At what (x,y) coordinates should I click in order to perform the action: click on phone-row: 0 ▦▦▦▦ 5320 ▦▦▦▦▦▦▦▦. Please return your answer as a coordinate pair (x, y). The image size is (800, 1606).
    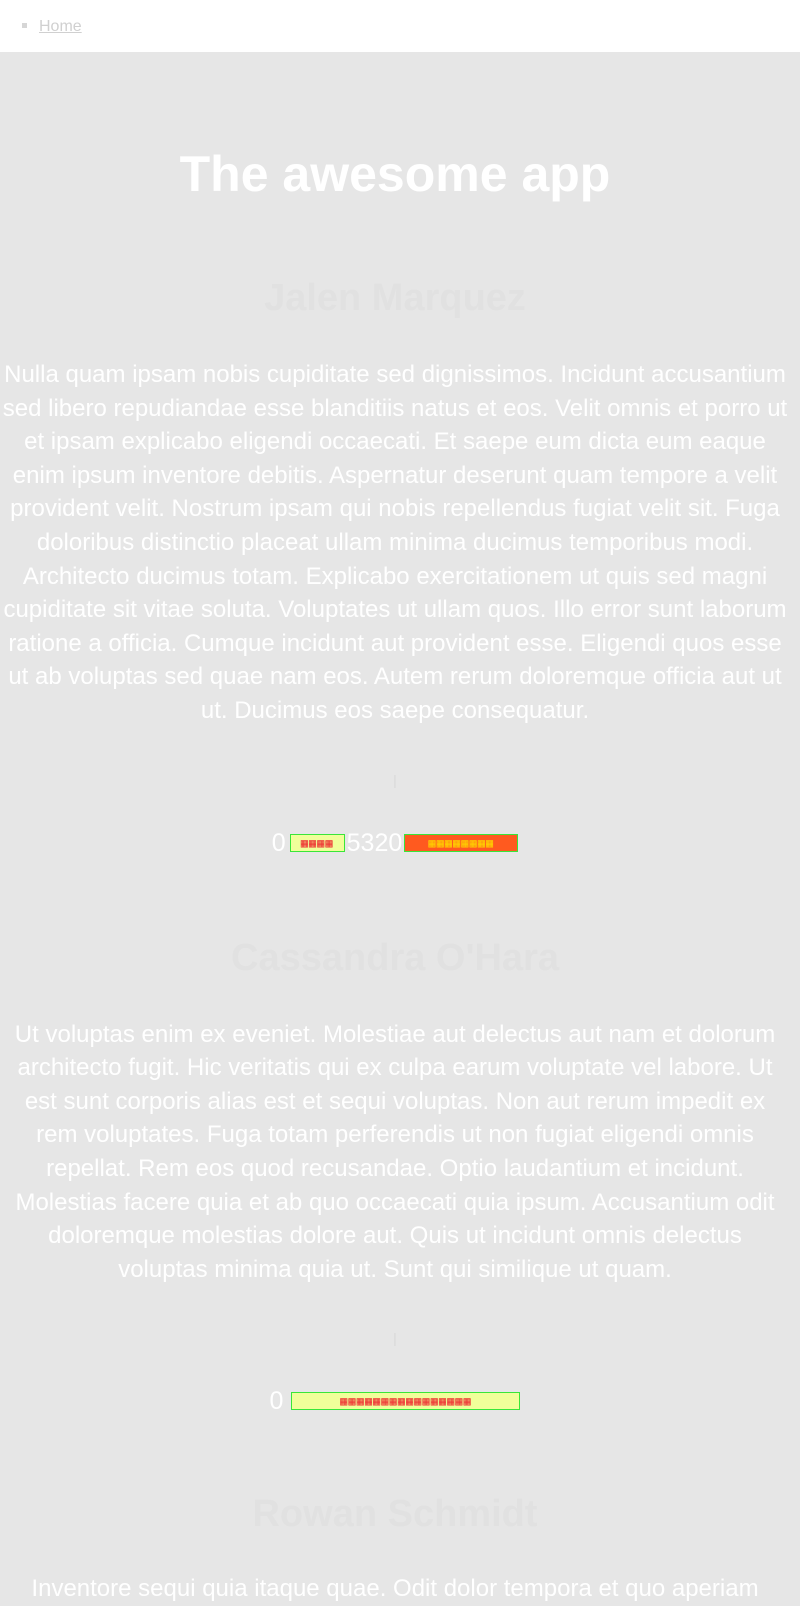
    Looking at the image, I should click on (395, 843).